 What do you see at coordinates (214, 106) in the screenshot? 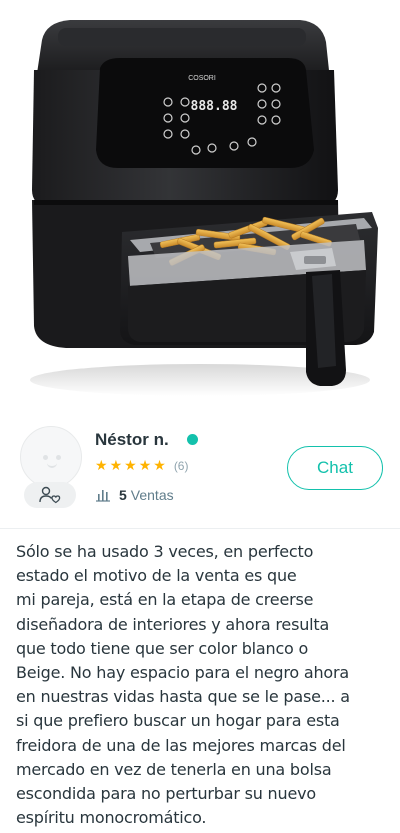
I see `display-readout: 888.88` at bounding box center [214, 106].